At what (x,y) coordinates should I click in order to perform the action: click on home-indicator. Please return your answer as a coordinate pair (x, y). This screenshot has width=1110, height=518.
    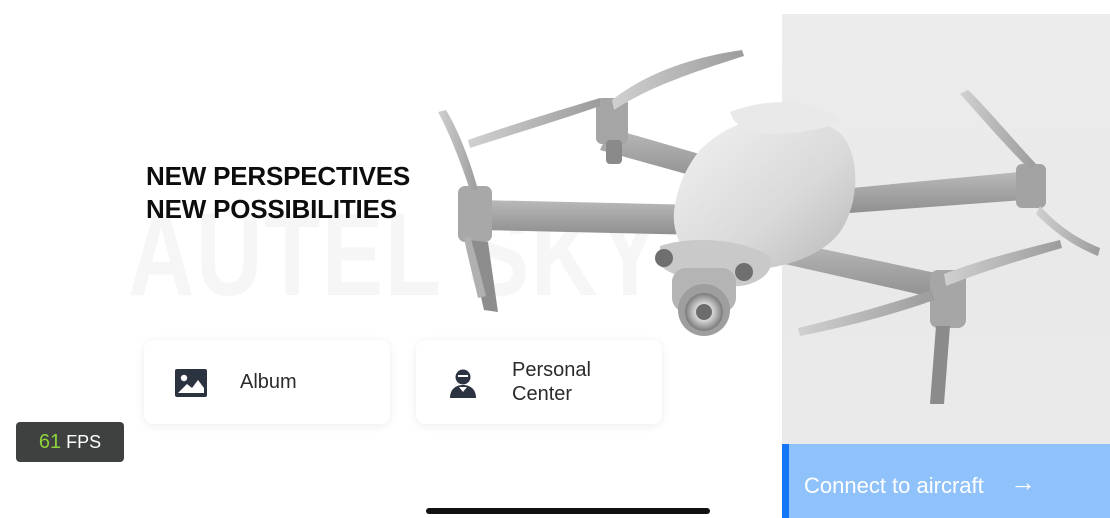
    Looking at the image, I should click on (568, 511).